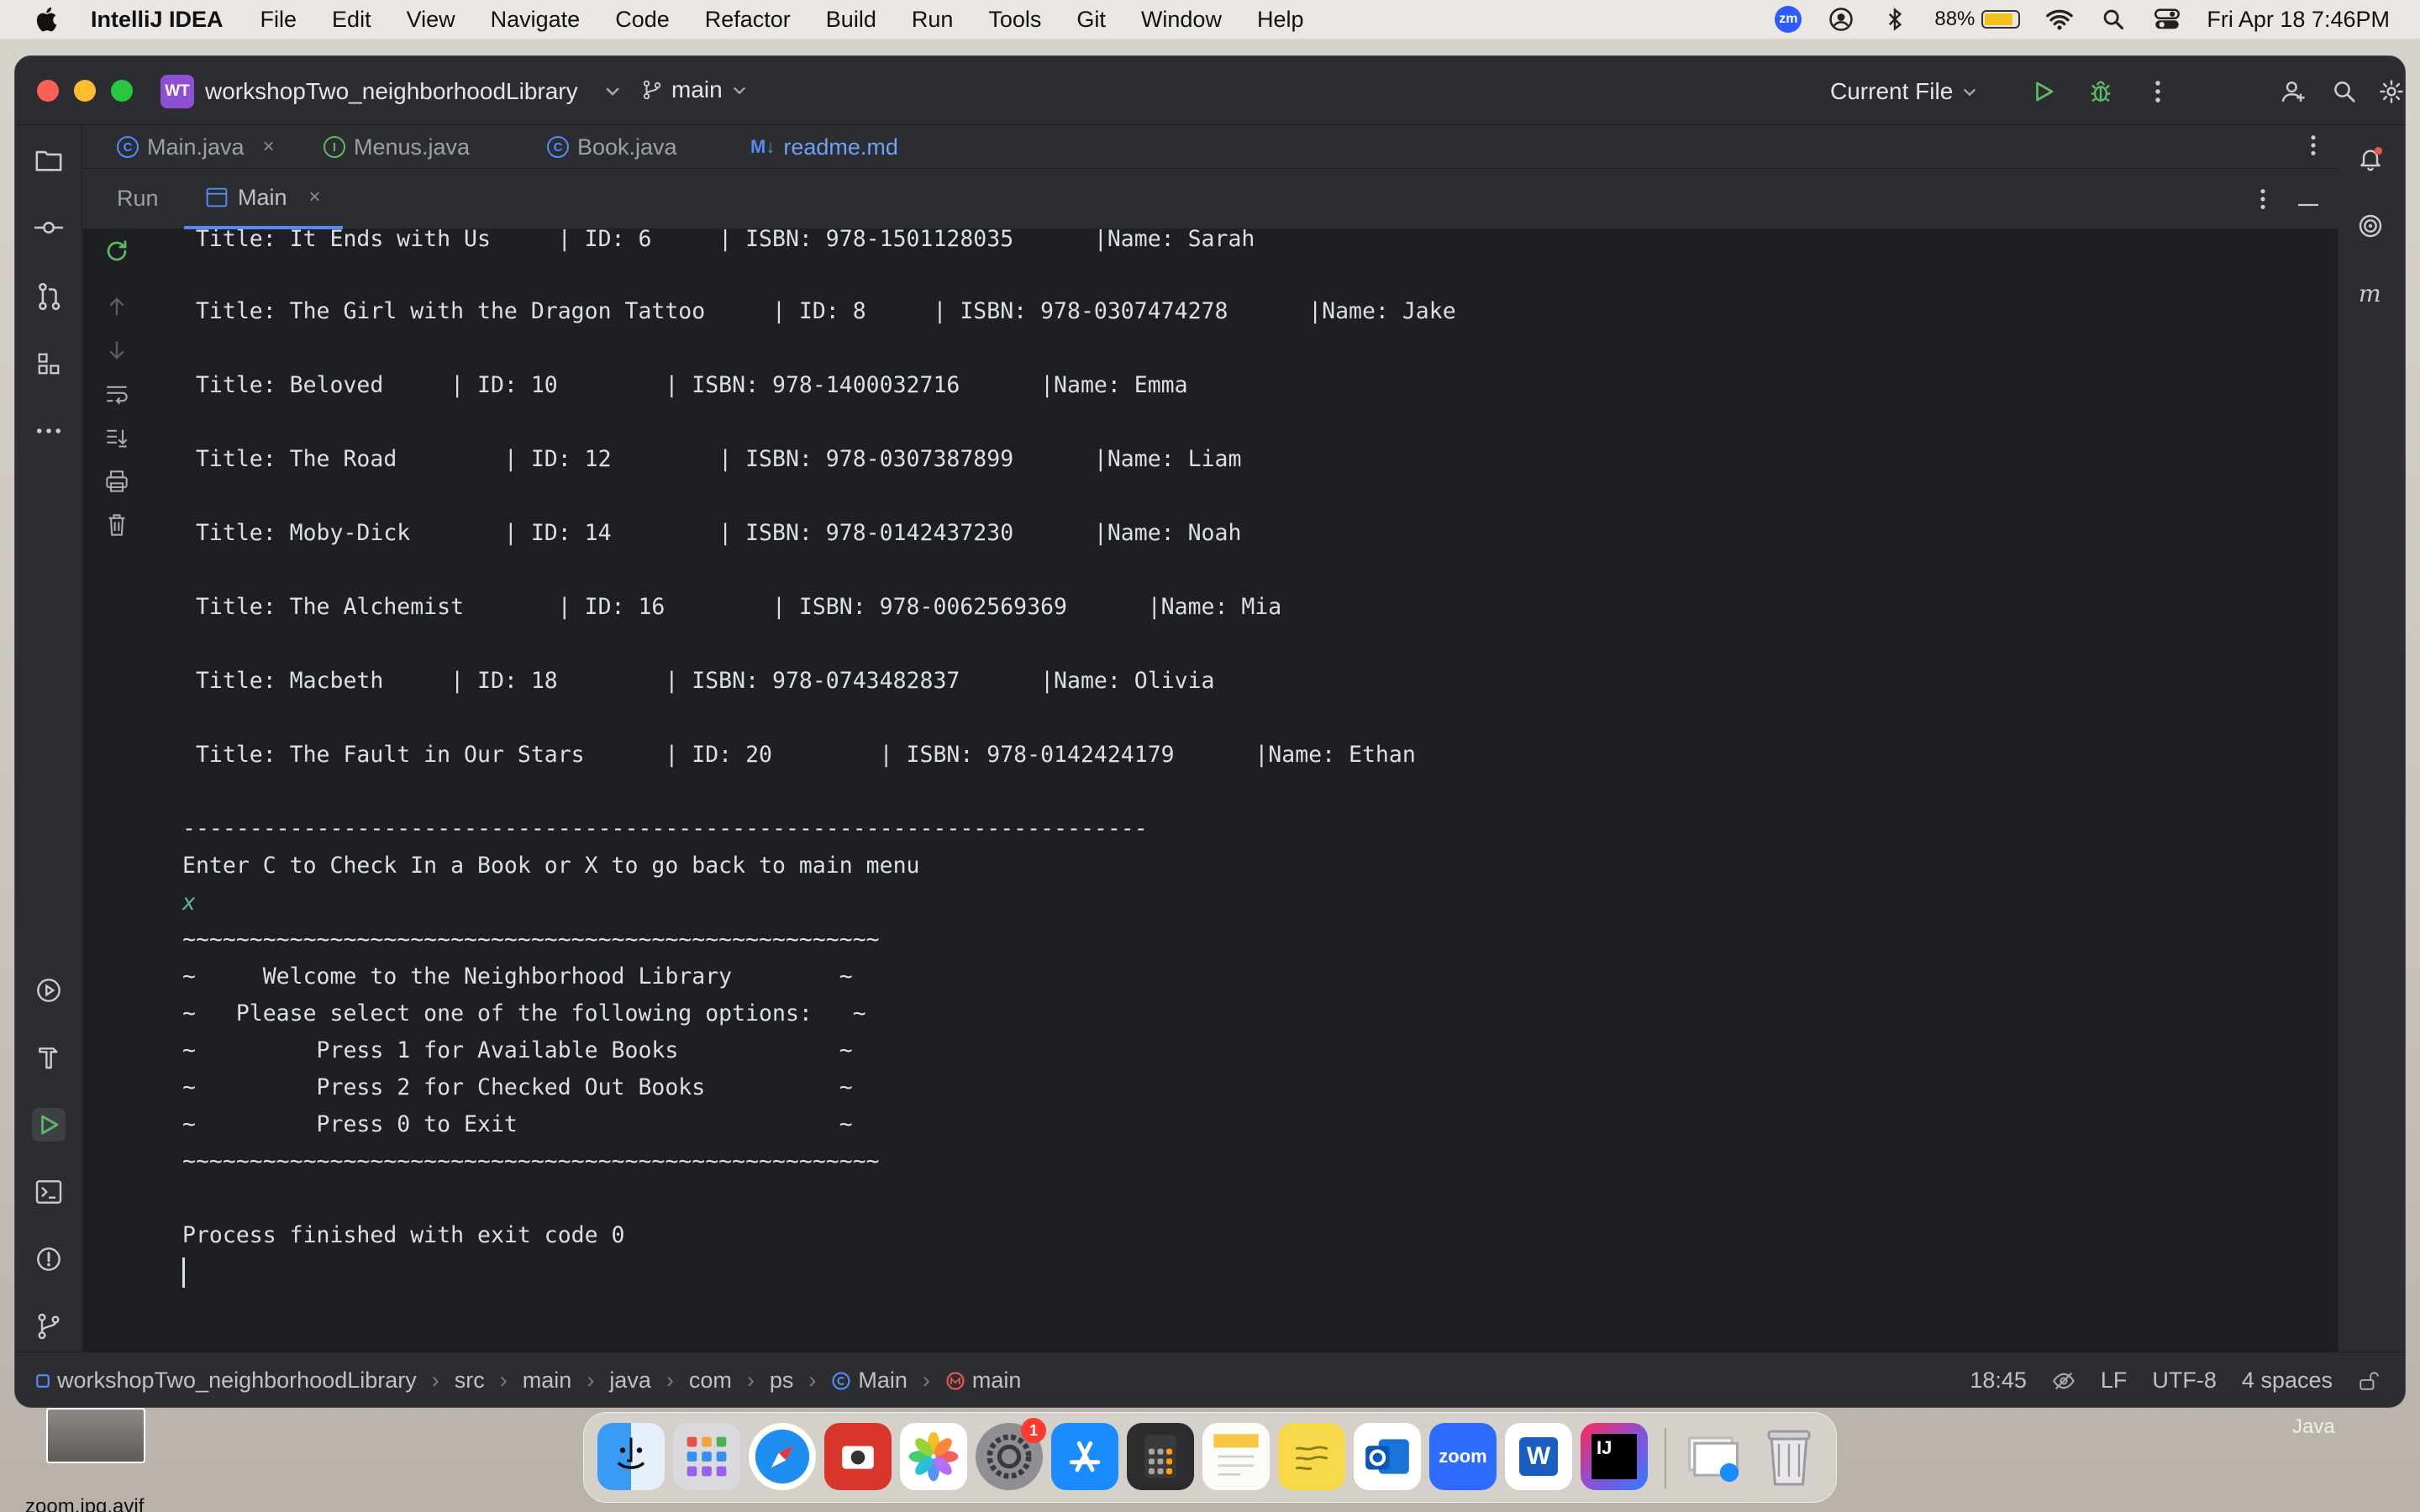  I want to click on run-tab-main: Main ×, so click(263, 199).